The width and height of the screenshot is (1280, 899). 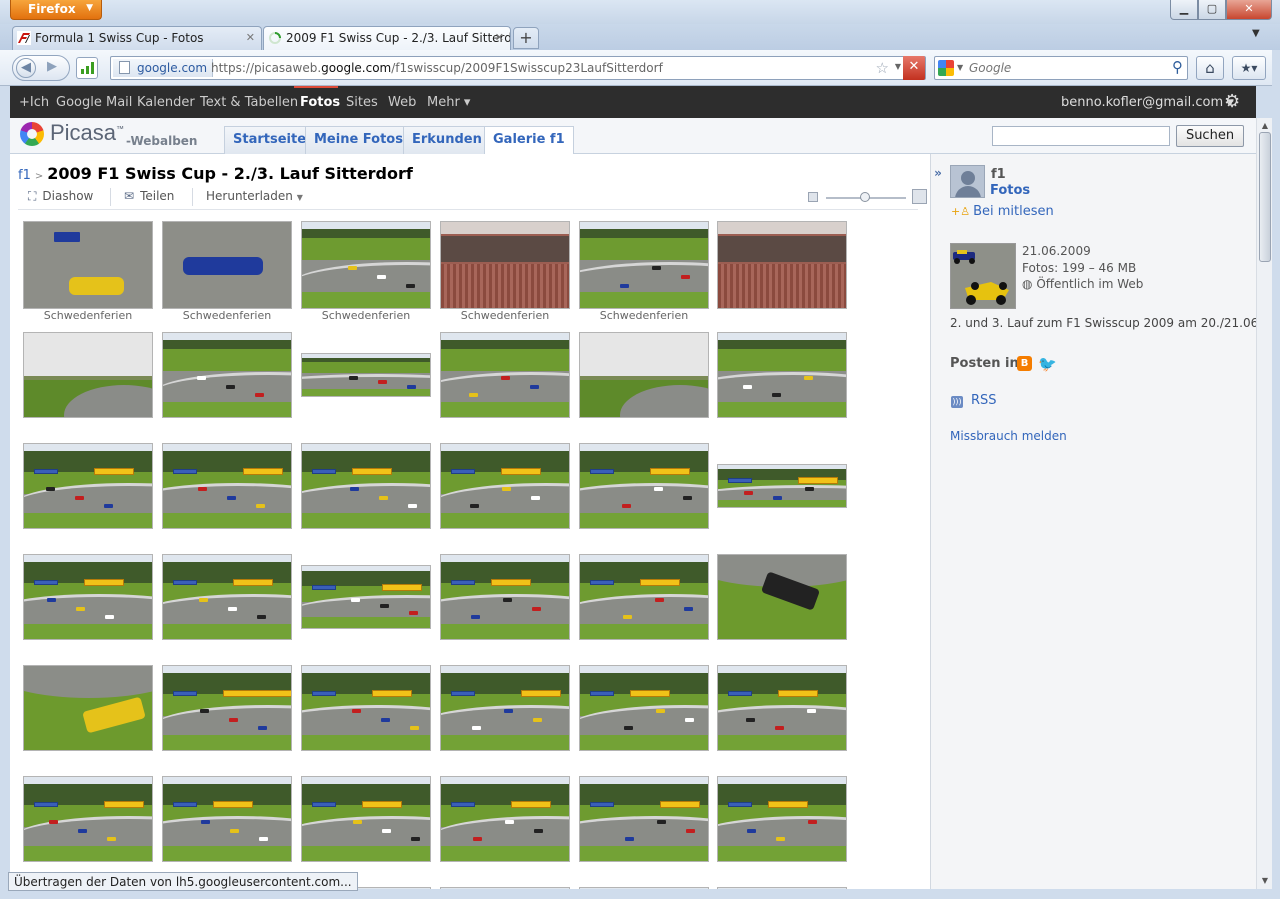 I want to click on album-cover-image, so click(x=983, y=276).